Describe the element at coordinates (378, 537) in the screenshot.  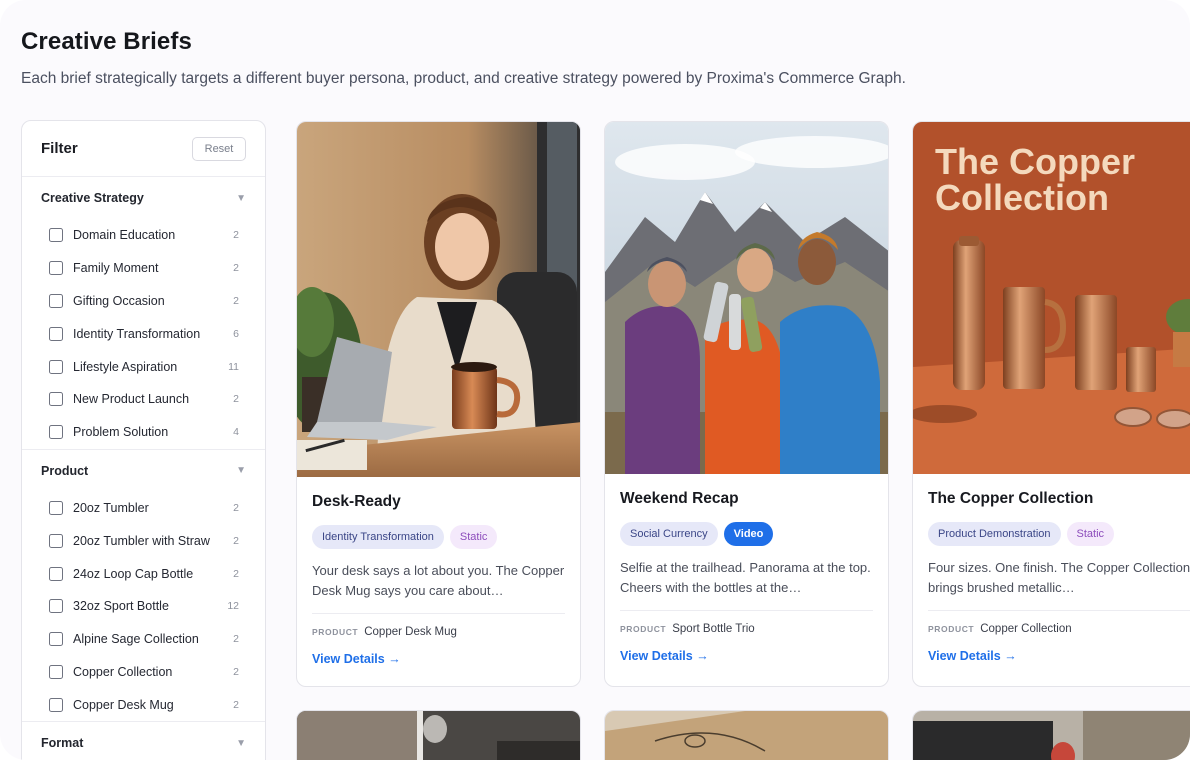
I see `strategy-tag: Identity Transformation` at that location.